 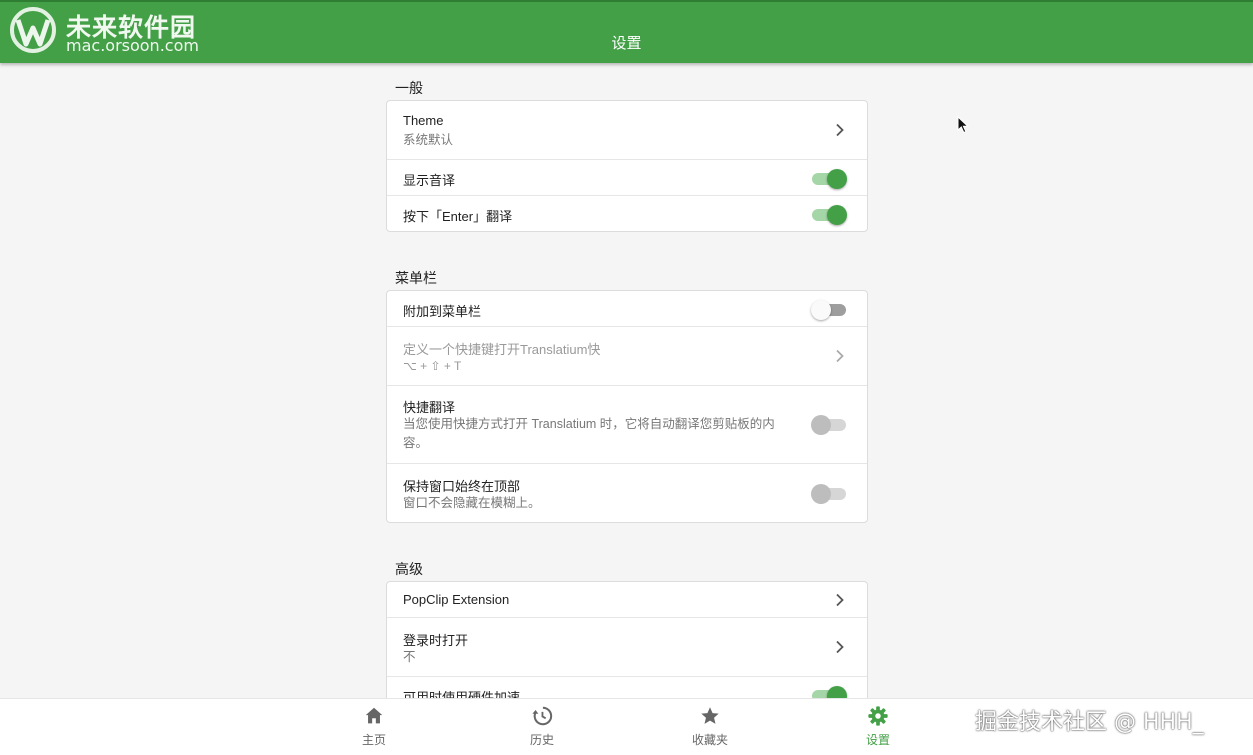 What do you see at coordinates (627, 309) in the screenshot?
I see `attach-menubar-row: 附加到菜单栏` at bounding box center [627, 309].